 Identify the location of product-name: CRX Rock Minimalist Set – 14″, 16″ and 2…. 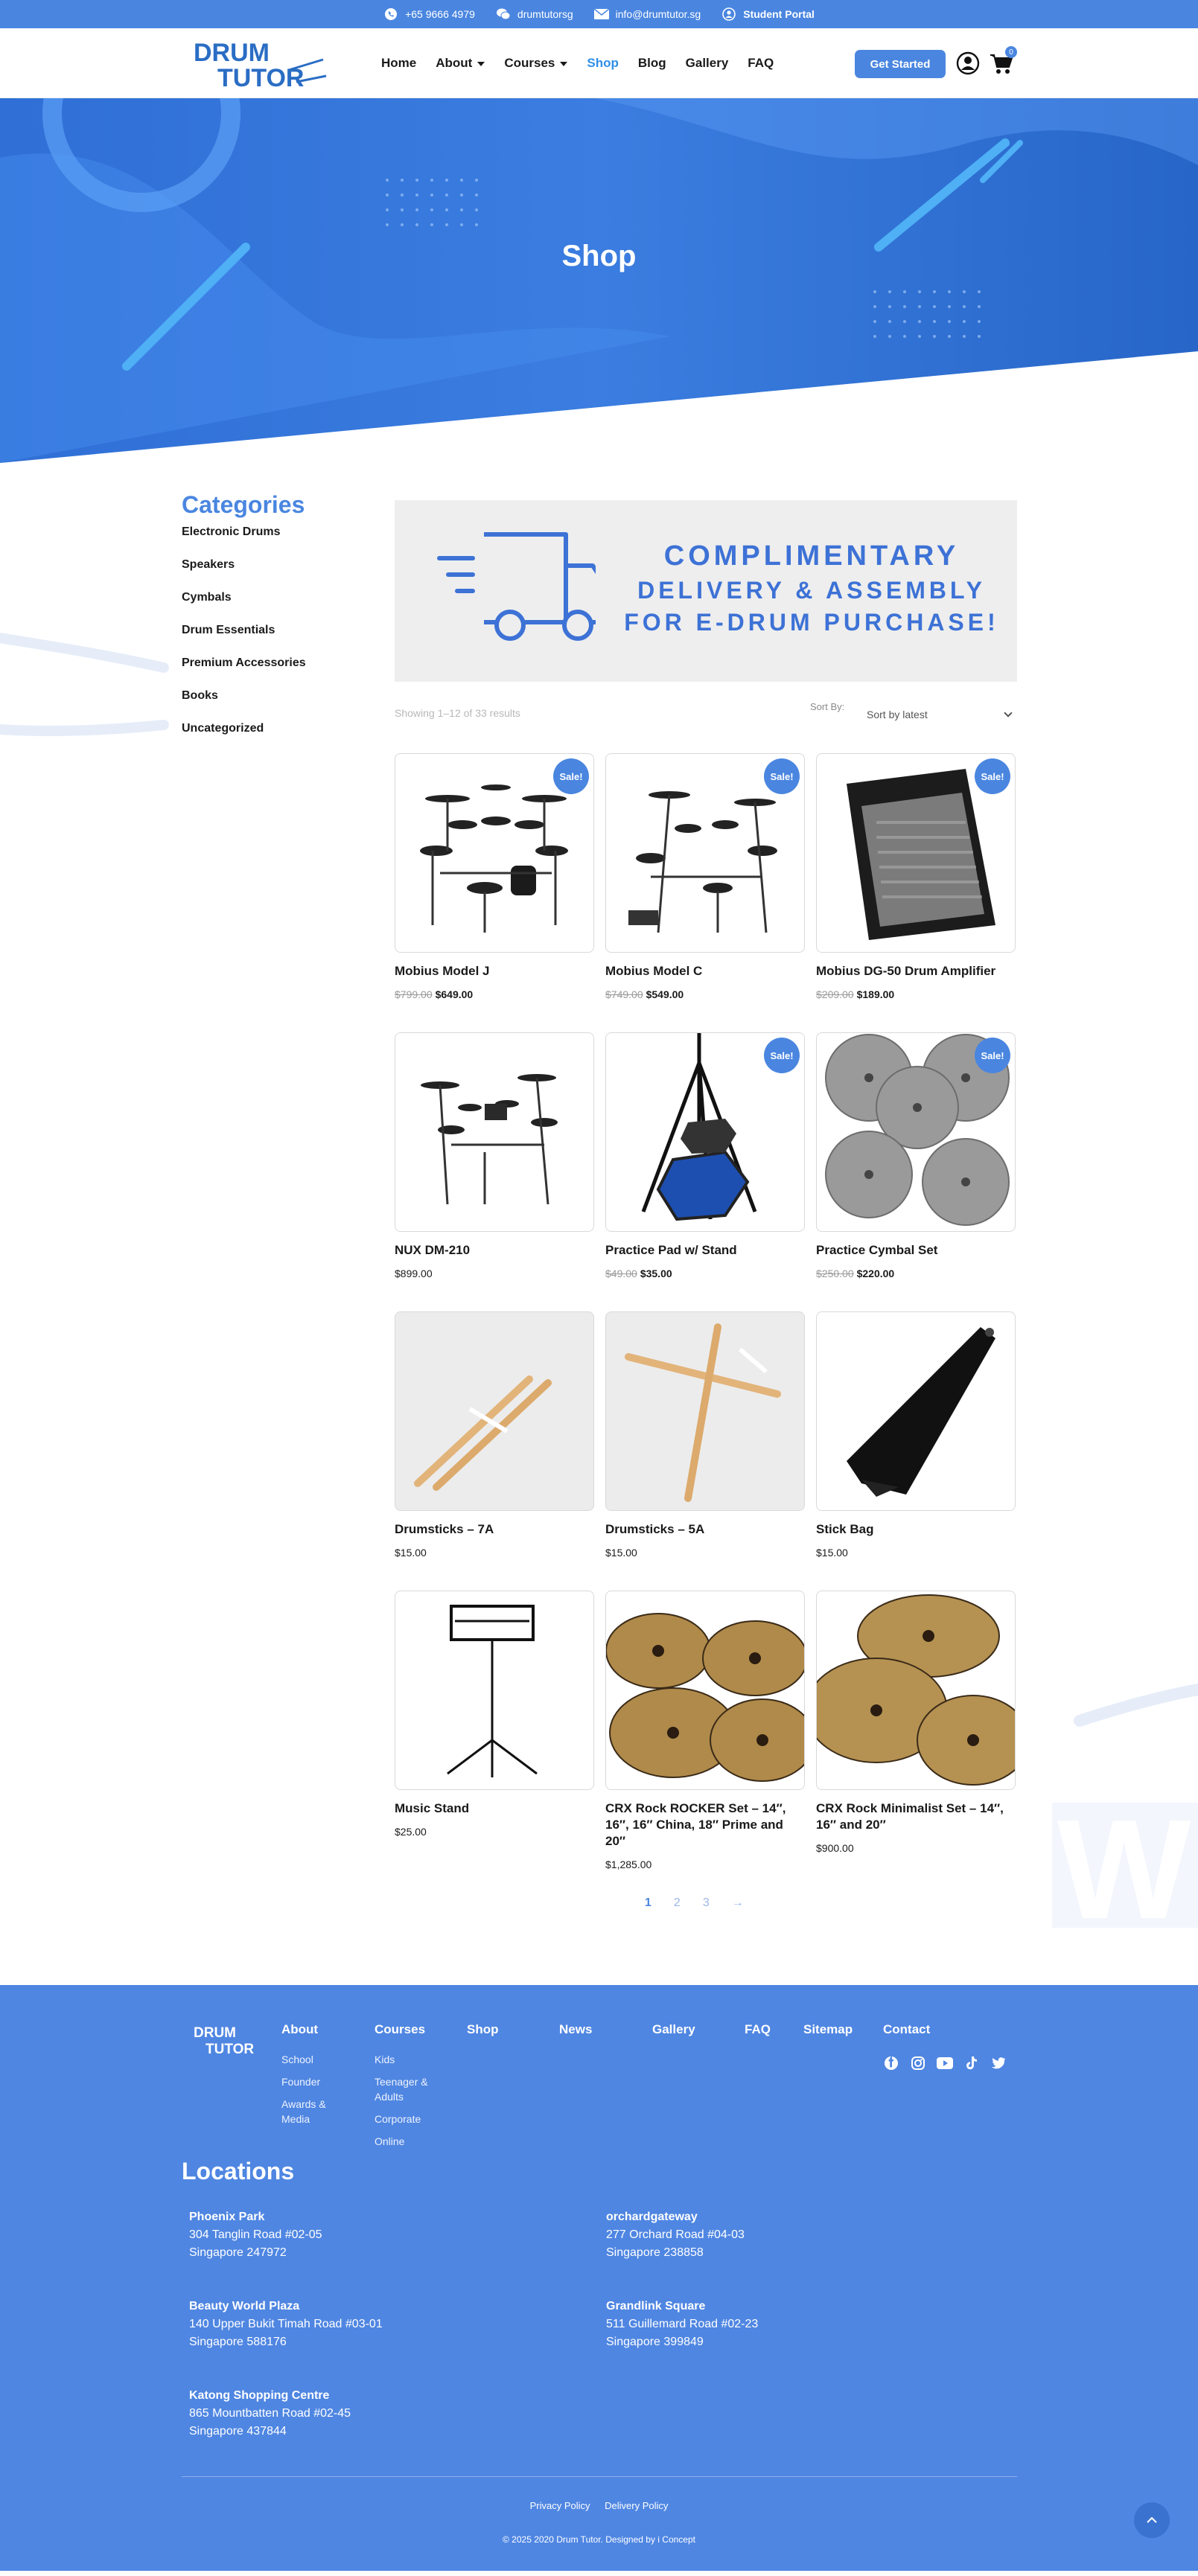
(916, 1817).